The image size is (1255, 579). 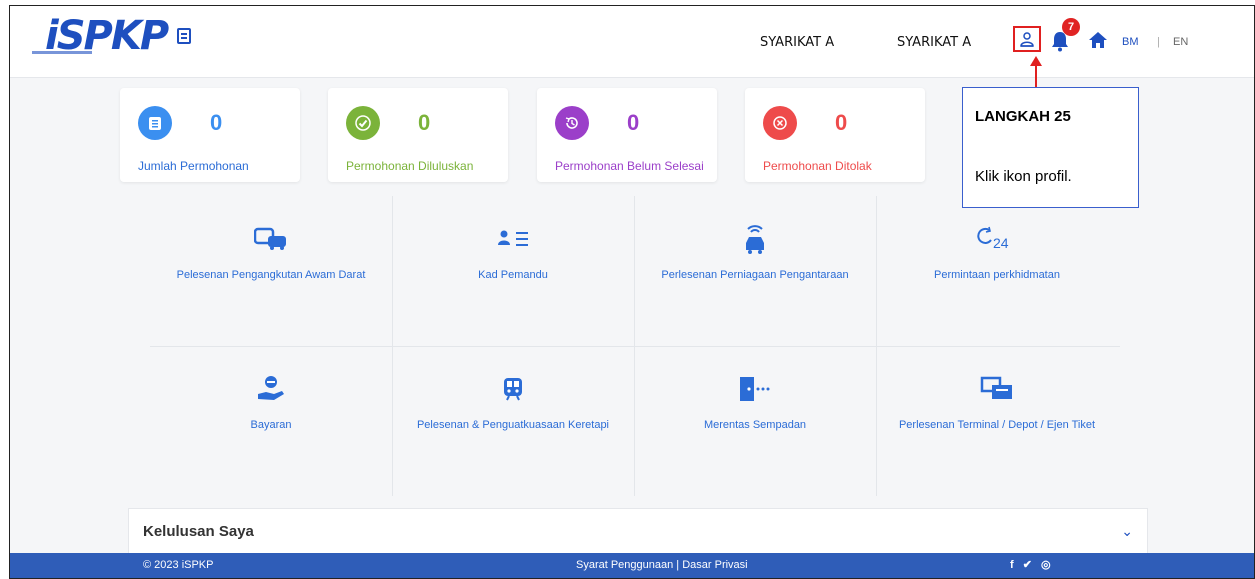 I want to click on service-tile-service-request: 24 Permintaan perkhidmatan, so click(x=997, y=266).